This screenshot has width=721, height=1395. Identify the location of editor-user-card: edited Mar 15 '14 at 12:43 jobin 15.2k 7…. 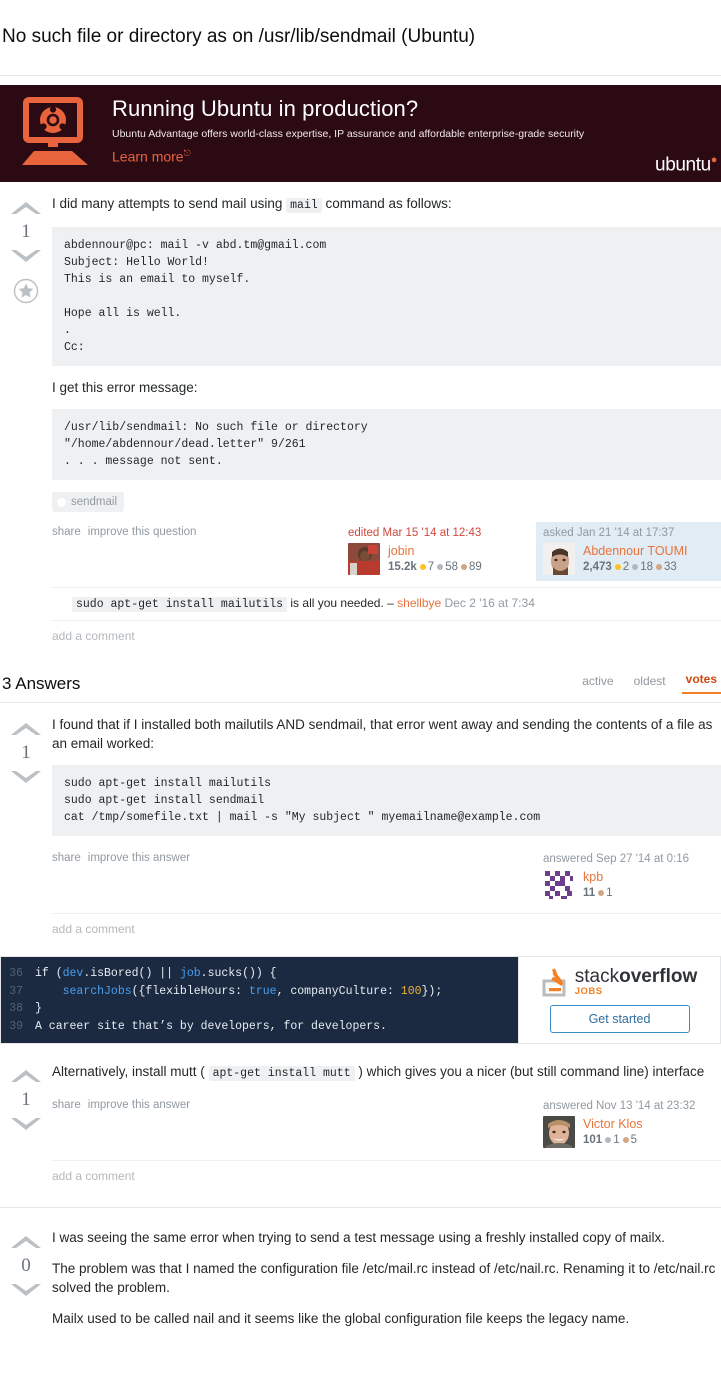
(433, 551).